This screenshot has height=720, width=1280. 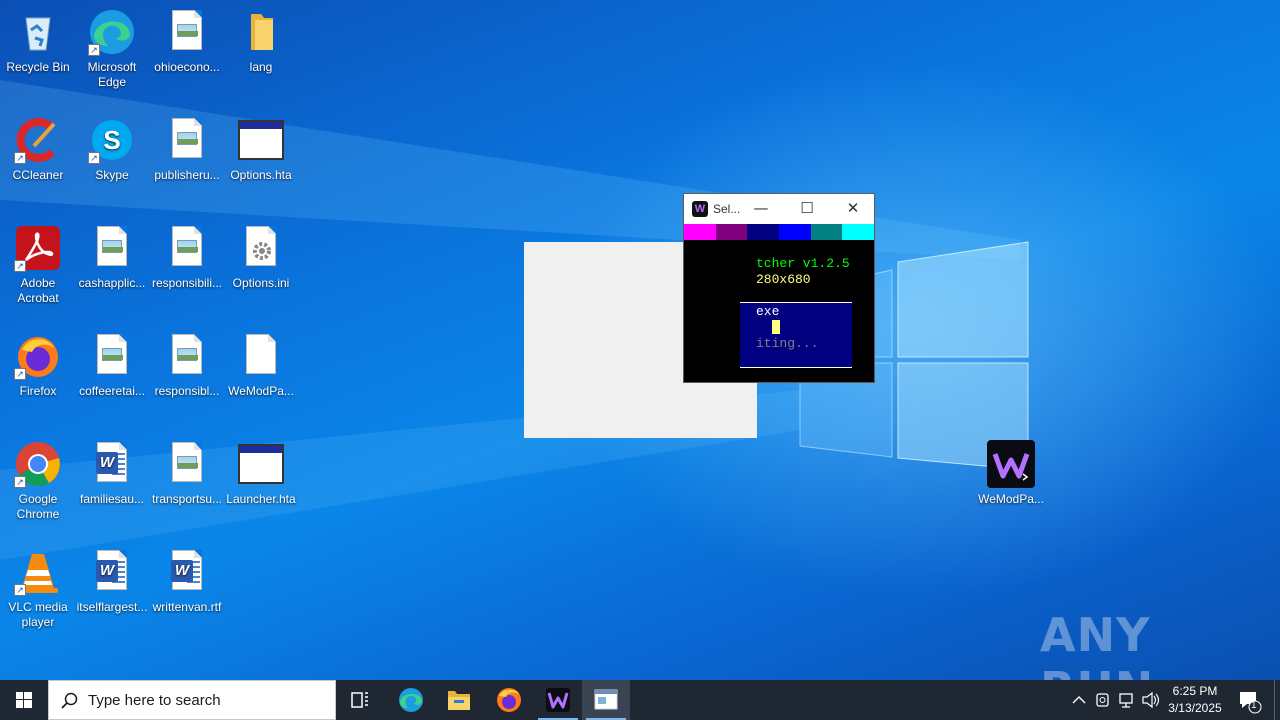 I want to click on resolution-line: 280x680, so click(x=783, y=279).